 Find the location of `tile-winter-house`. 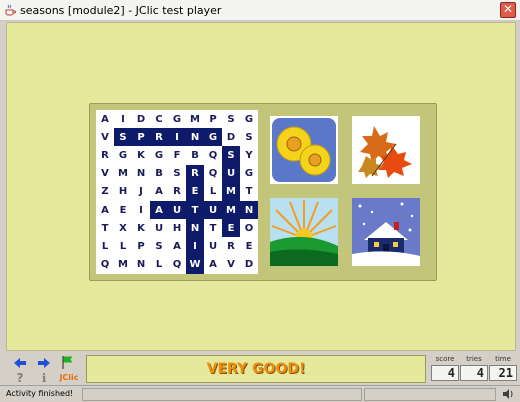

tile-winter-house is located at coordinates (386, 232).